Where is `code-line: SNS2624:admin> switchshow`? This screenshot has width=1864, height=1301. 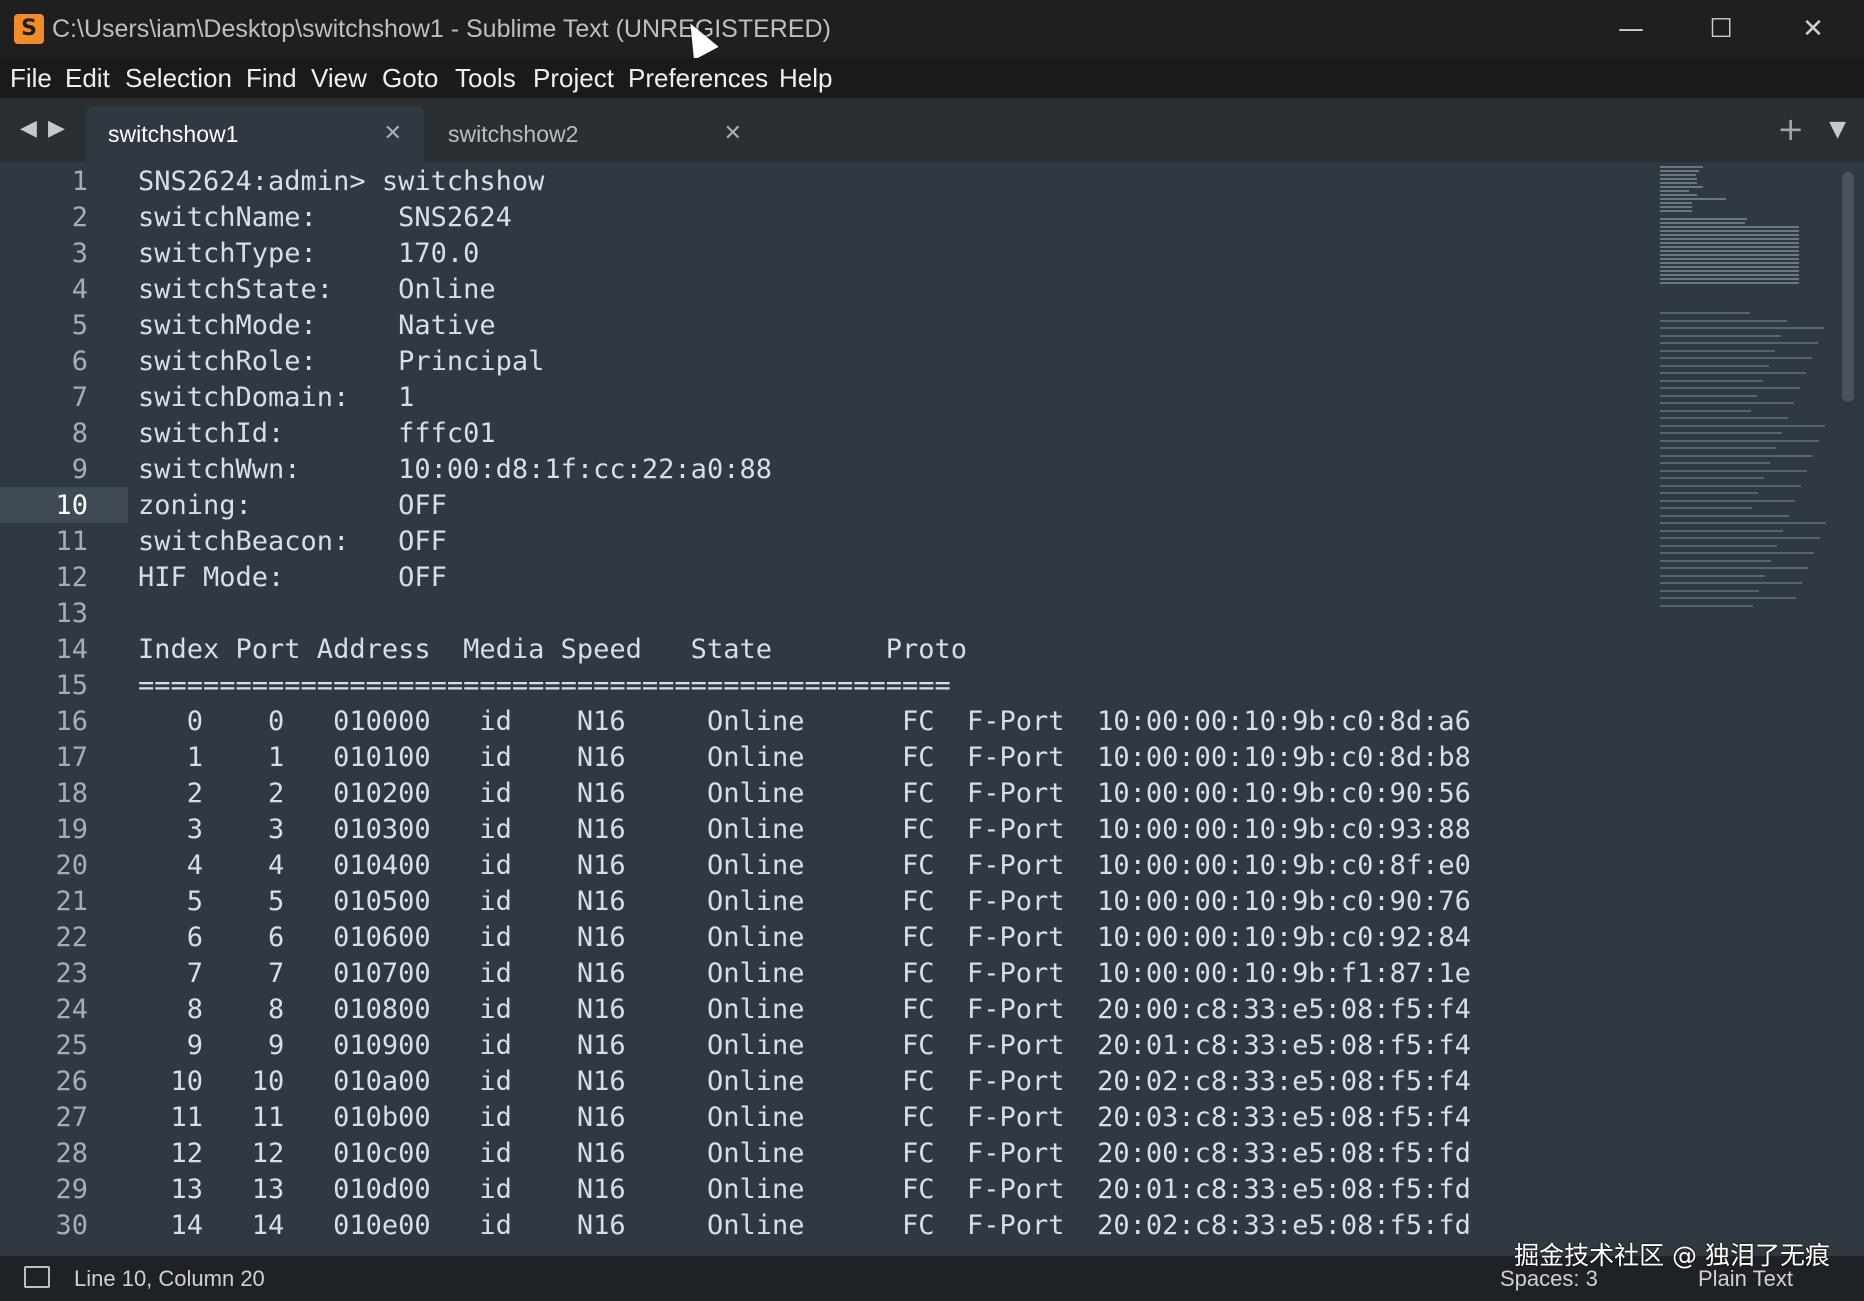
code-line: SNS2624:admin> switchshow is located at coordinates (341, 182).